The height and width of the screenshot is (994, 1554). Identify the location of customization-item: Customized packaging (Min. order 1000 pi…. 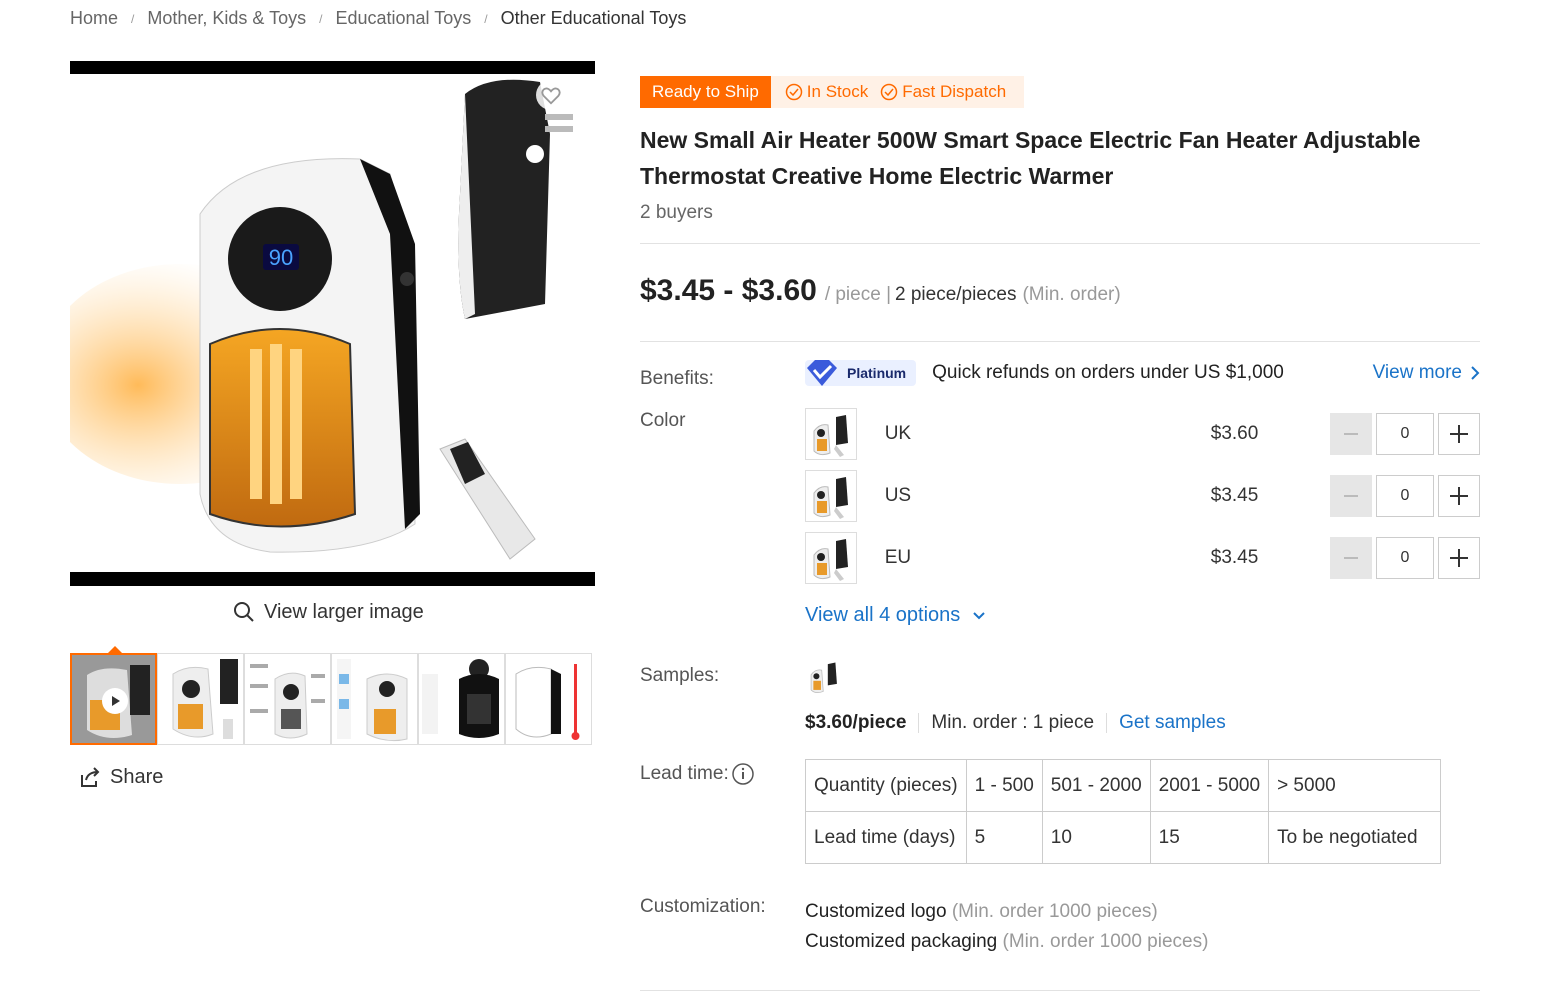
(1006, 942).